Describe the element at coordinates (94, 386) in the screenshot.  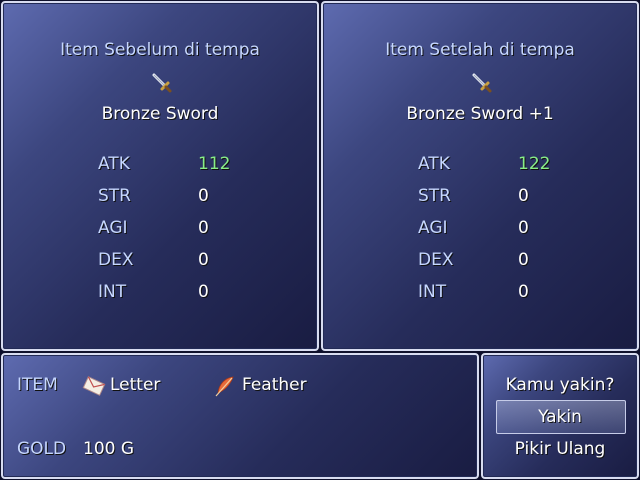
I see `letter-icon` at that location.